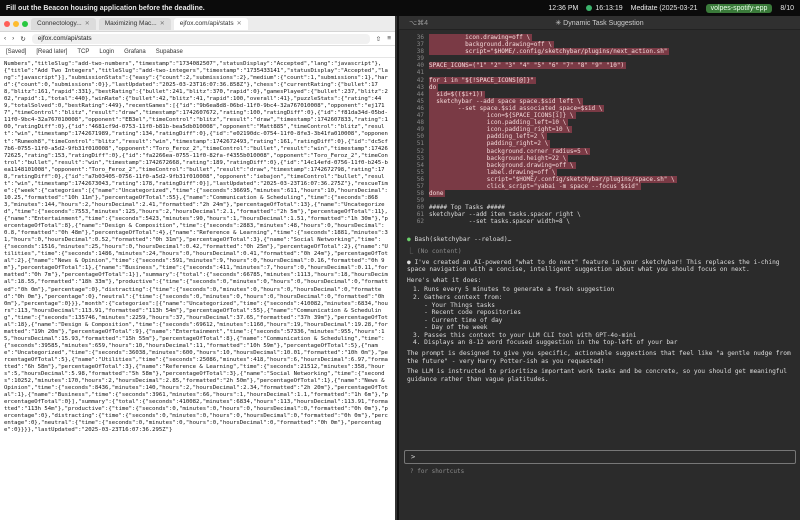 This screenshot has height=520, width=800. Describe the element at coordinates (500, 130) in the screenshot. I see `line-code: icon.padding_right=10 \` at that location.